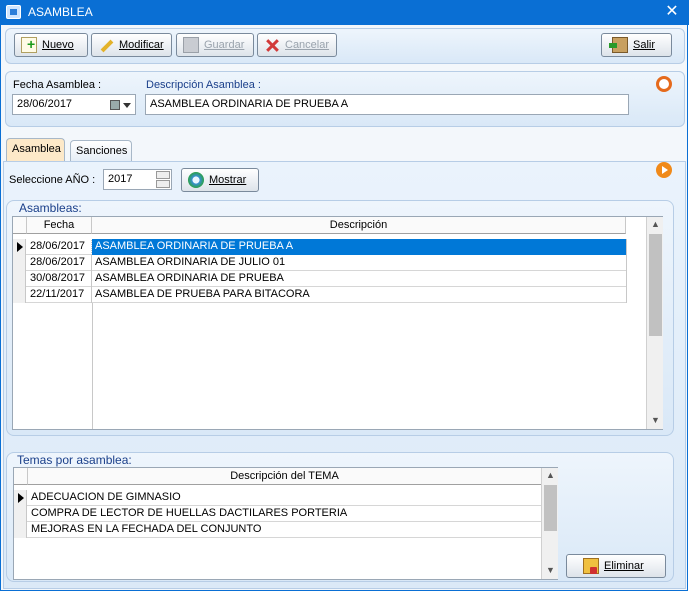 This screenshot has height=594, width=689. I want to click on asambleas-title: Asambleas:, so click(50, 208).